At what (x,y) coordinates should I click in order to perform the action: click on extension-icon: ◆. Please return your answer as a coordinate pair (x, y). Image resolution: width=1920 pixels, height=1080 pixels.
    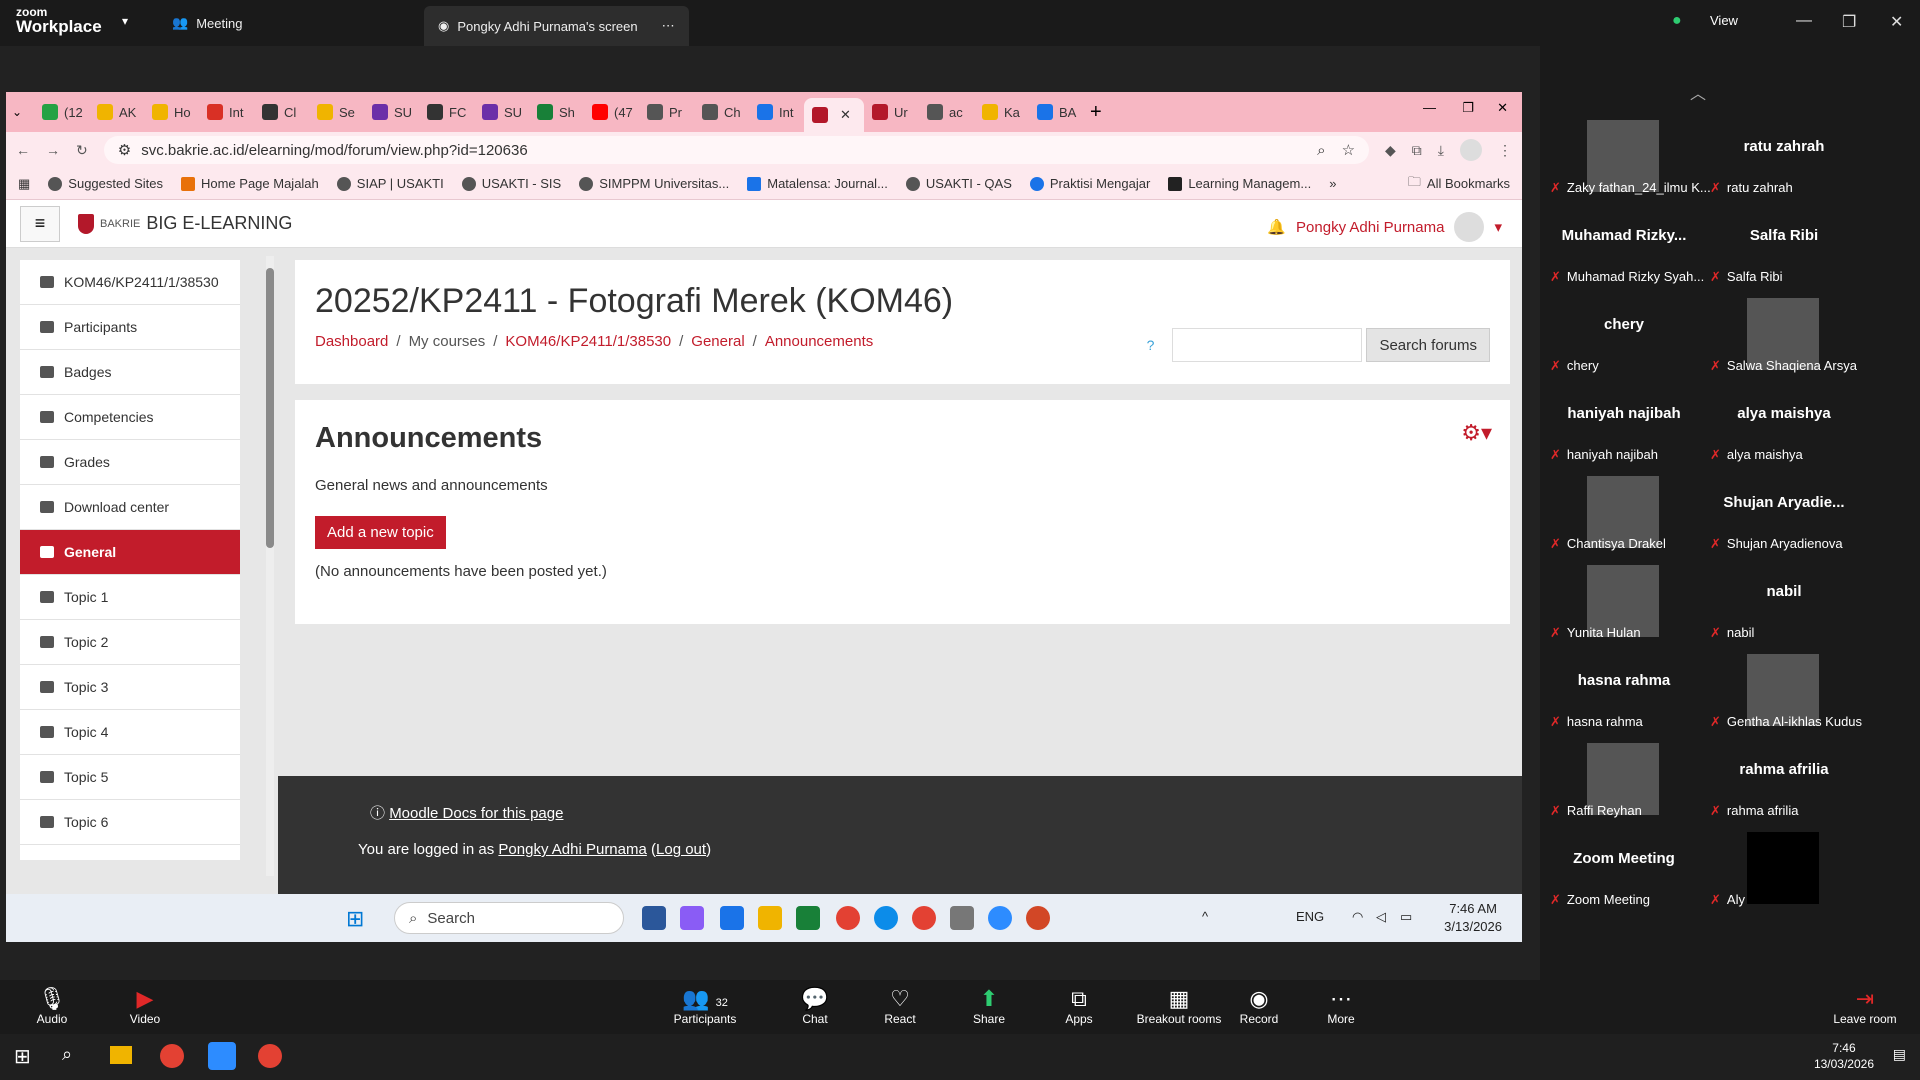
    Looking at the image, I should click on (1390, 150).